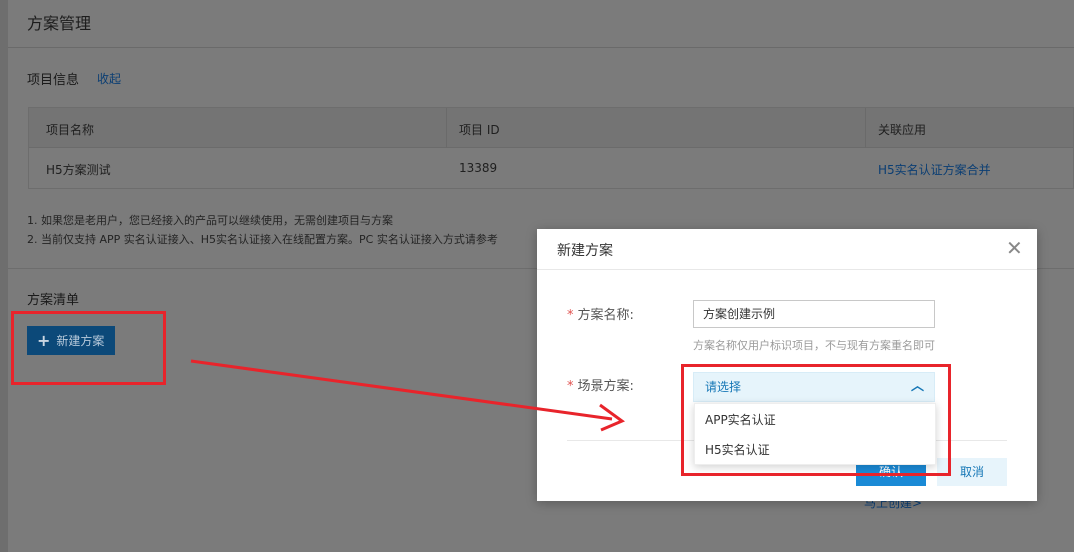  I want to click on annotation-arrow-line, so click(401, 390).